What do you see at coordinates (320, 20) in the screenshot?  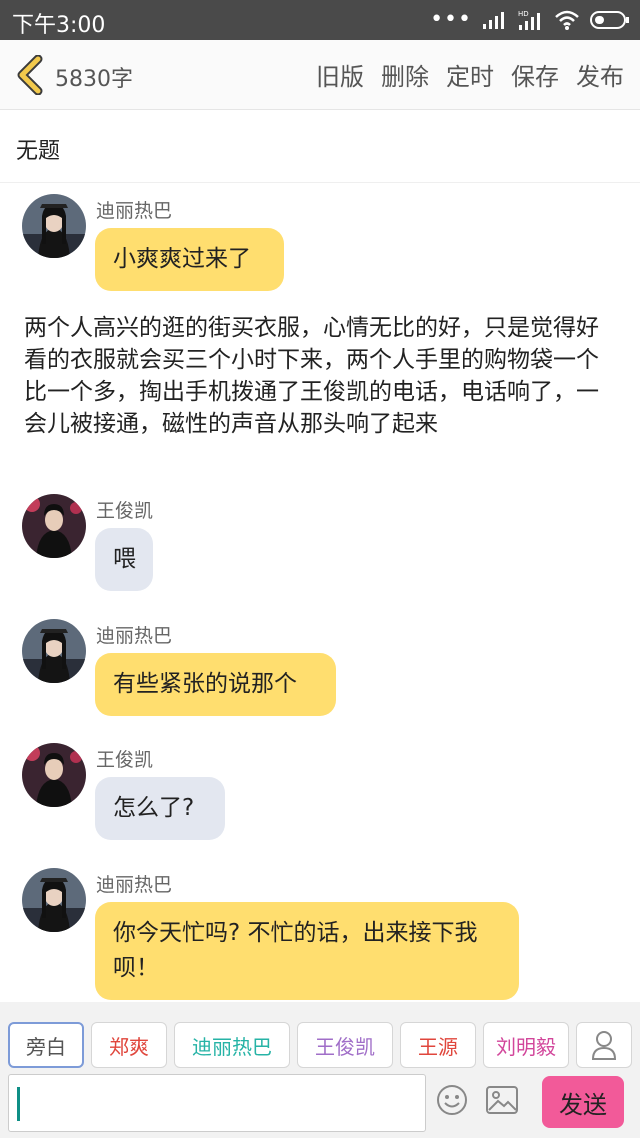 I see `status-bar: 下午3:00 ••• HD` at bounding box center [320, 20].